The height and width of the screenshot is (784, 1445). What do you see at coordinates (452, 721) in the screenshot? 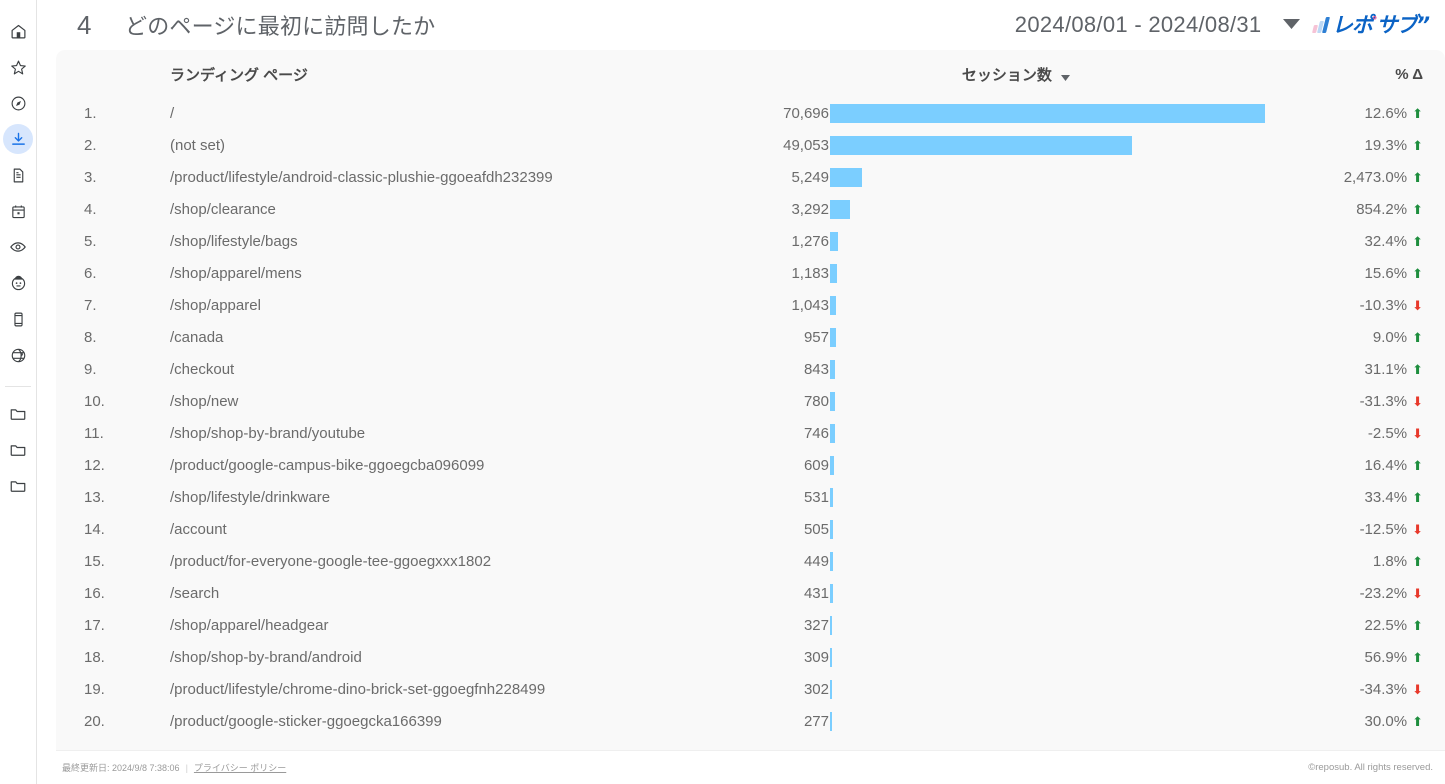
I see `row-landing-page: /product/google-sticker-ggoegcka166399` at bounding box center [452, 721].